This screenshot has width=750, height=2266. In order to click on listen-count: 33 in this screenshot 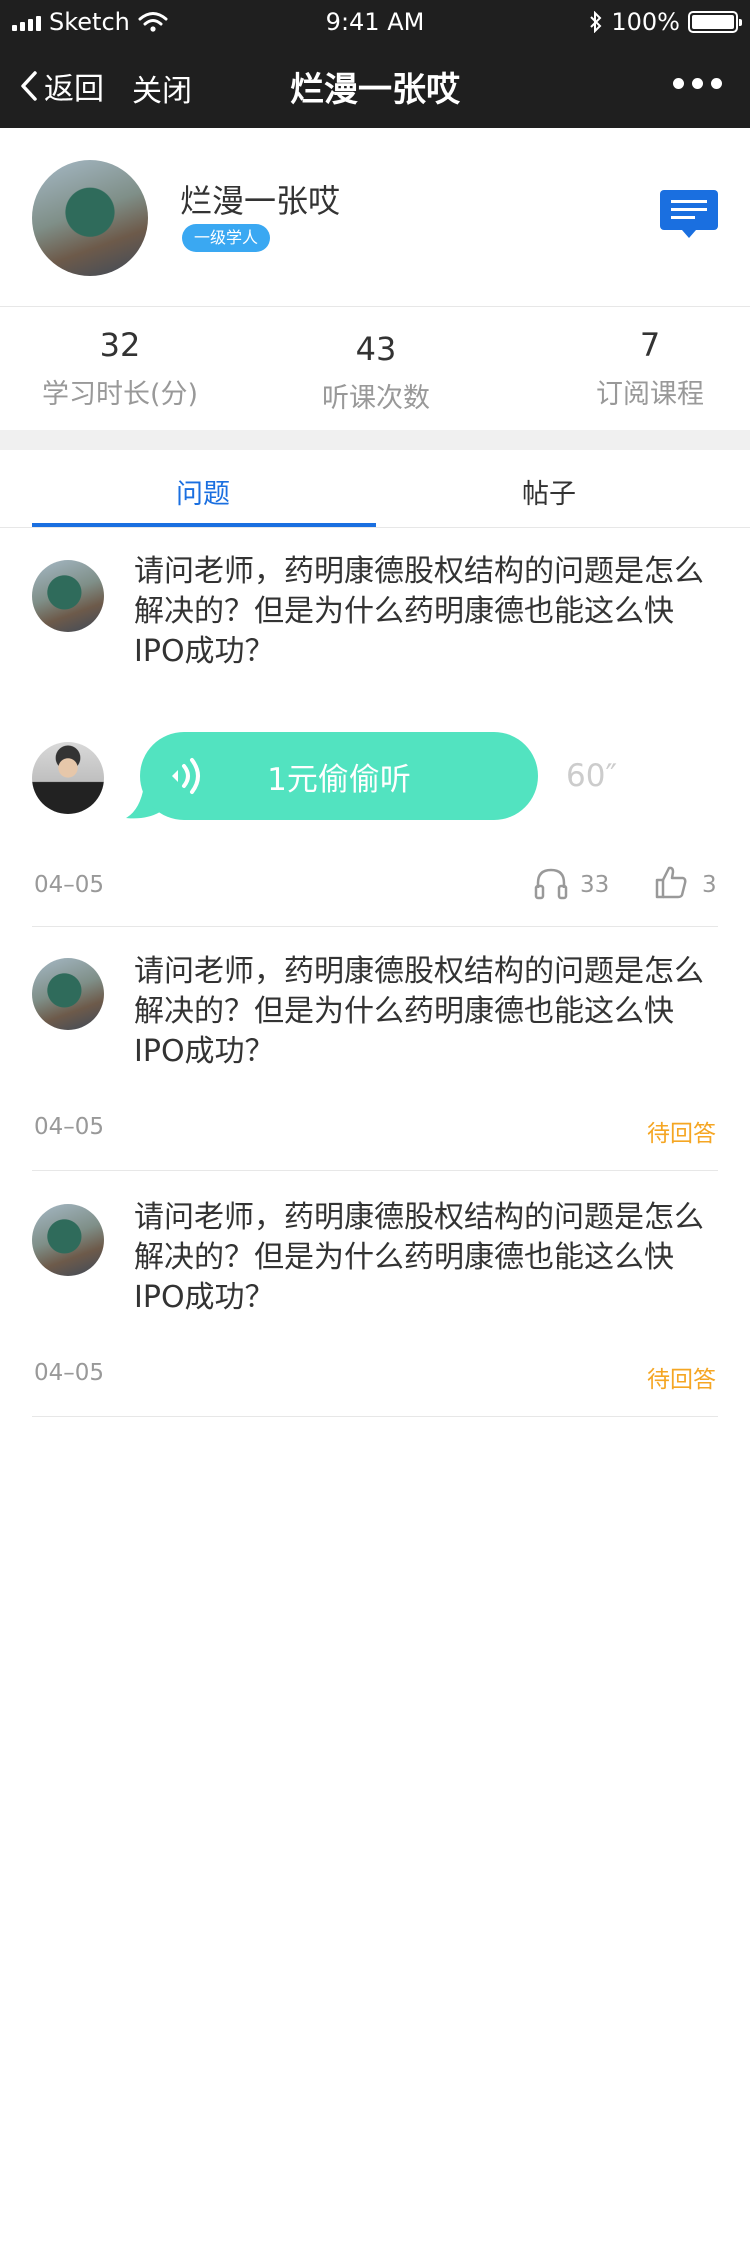, I will do `click(595, 885)`.